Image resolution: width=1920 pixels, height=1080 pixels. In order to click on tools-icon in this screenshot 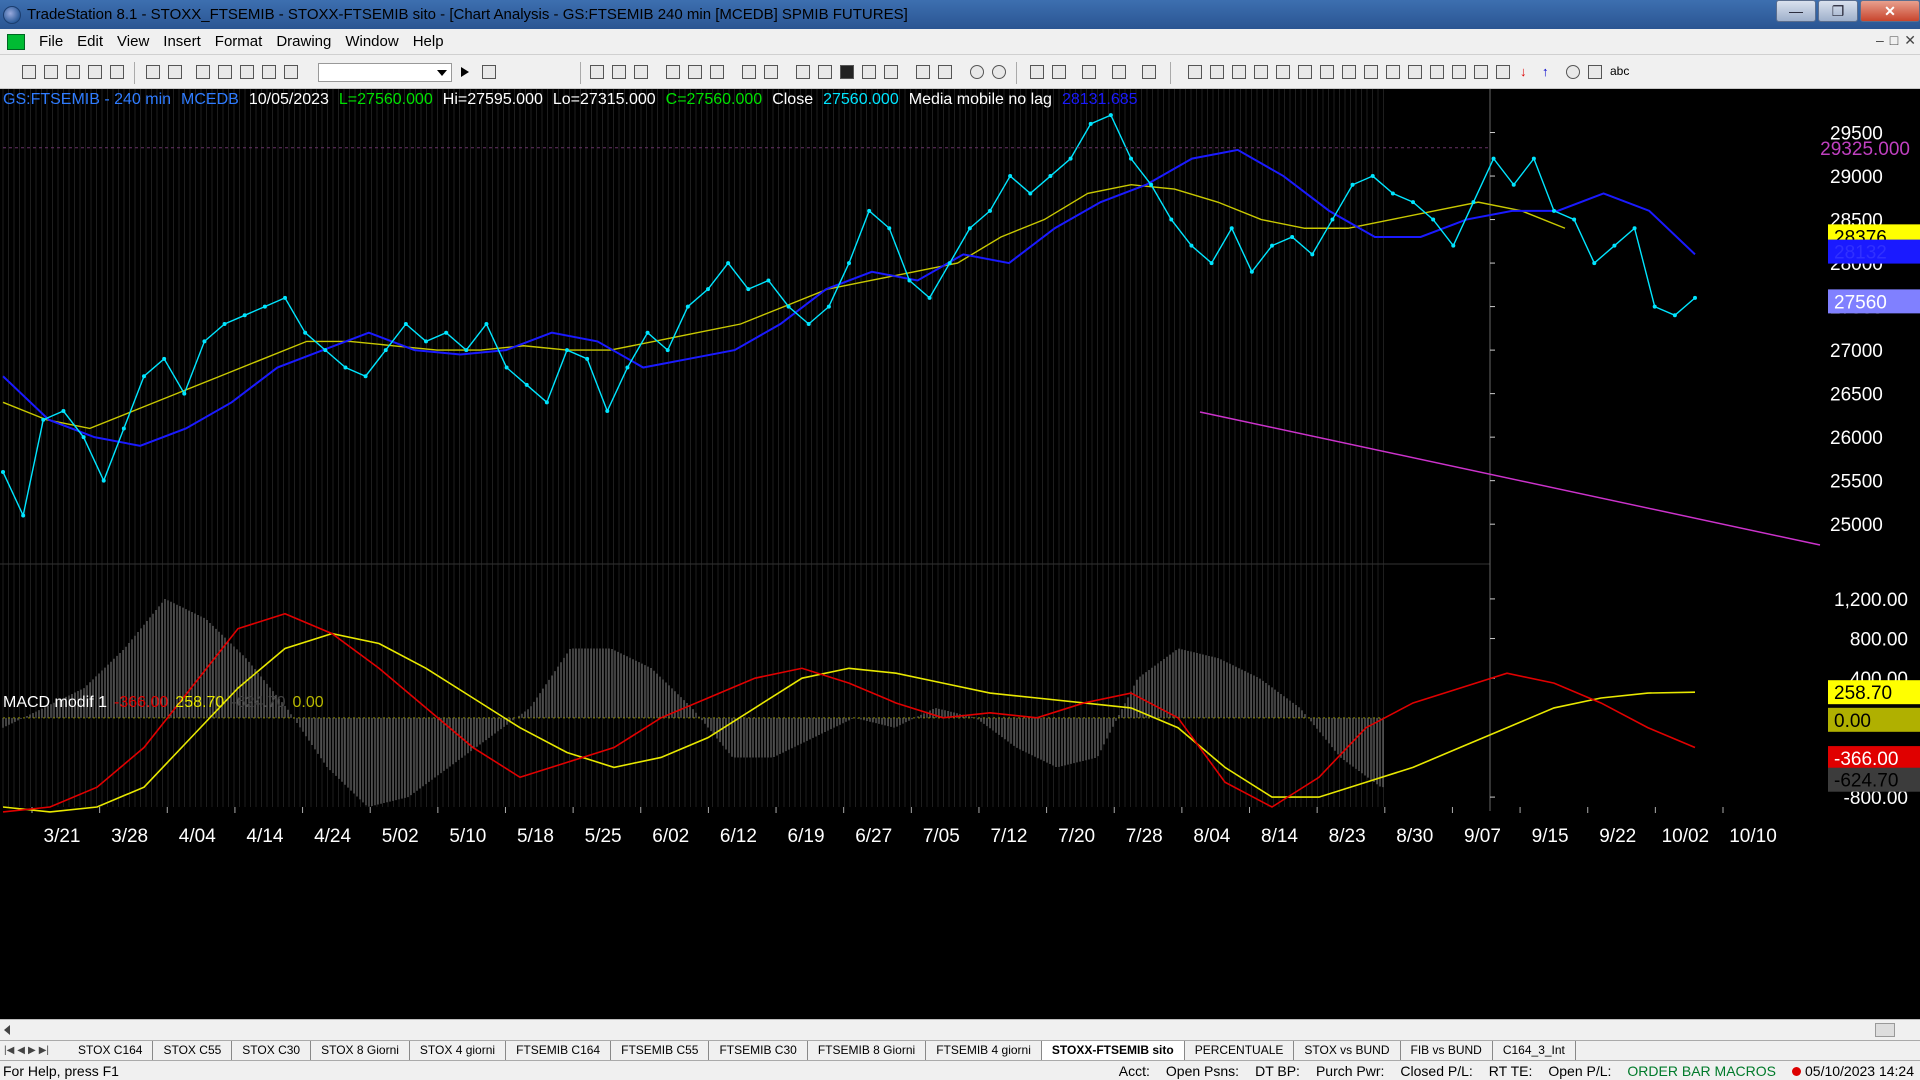, I will do `click(269, 72)`.